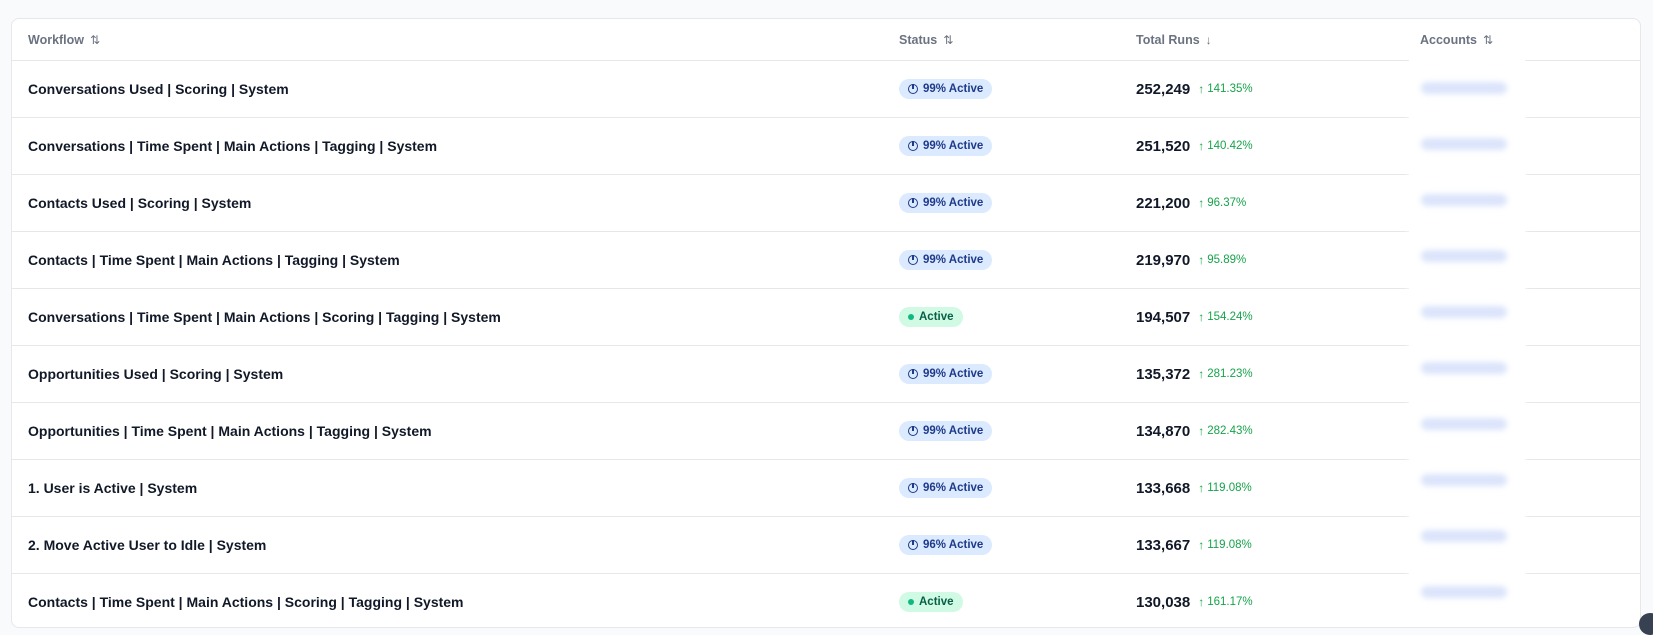 The image size is (1653, 635). I want to click on workflow-name: Opportunities Used | Scoring | System, so click(155, 374).